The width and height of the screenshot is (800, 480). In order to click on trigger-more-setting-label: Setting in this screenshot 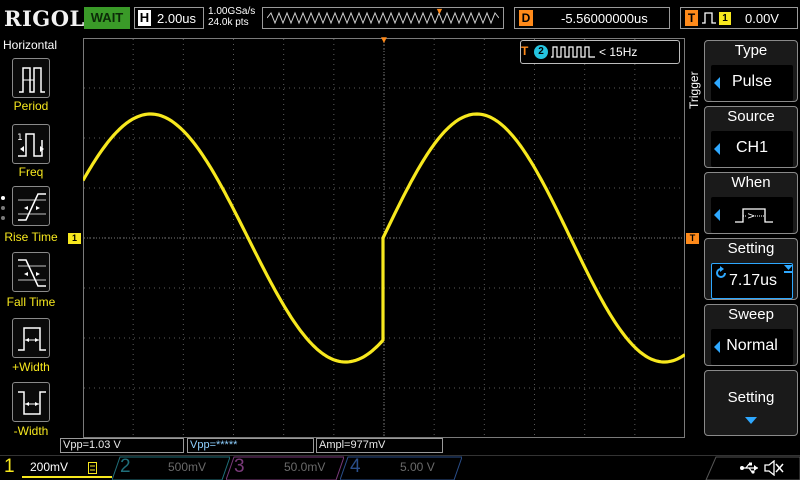, I will do `click(751, 397)`.